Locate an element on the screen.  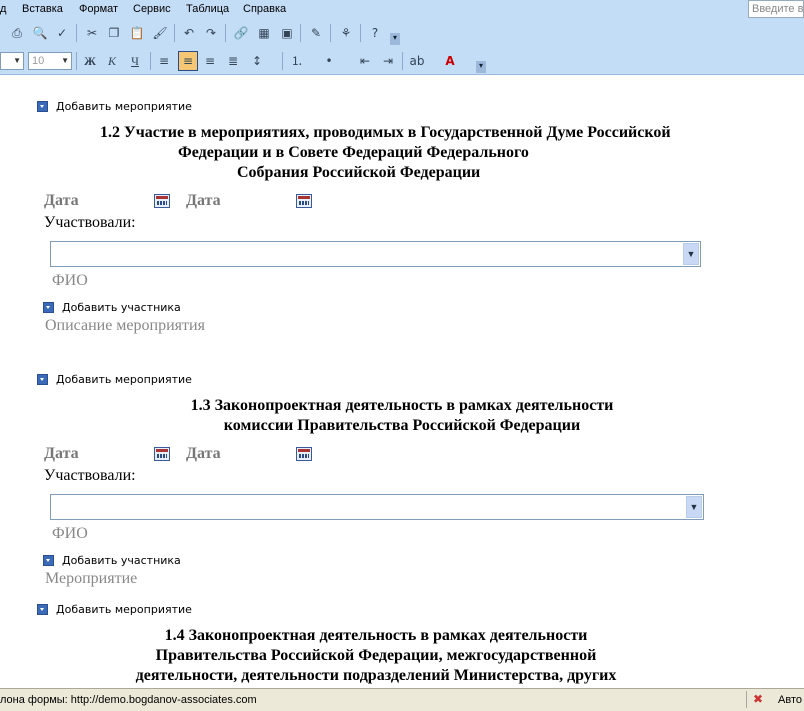
print-preview-icon: 🔍 is located at coordinates (40, 33).